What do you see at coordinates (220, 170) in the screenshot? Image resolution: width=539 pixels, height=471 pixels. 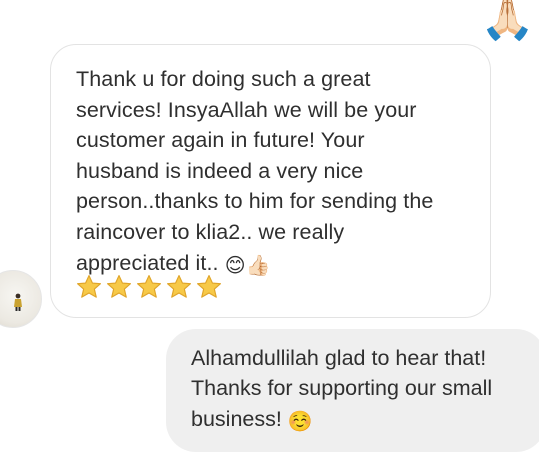 I see `incoming-line-4: husband is indeed a very nice` at bounding box center [220, 170].